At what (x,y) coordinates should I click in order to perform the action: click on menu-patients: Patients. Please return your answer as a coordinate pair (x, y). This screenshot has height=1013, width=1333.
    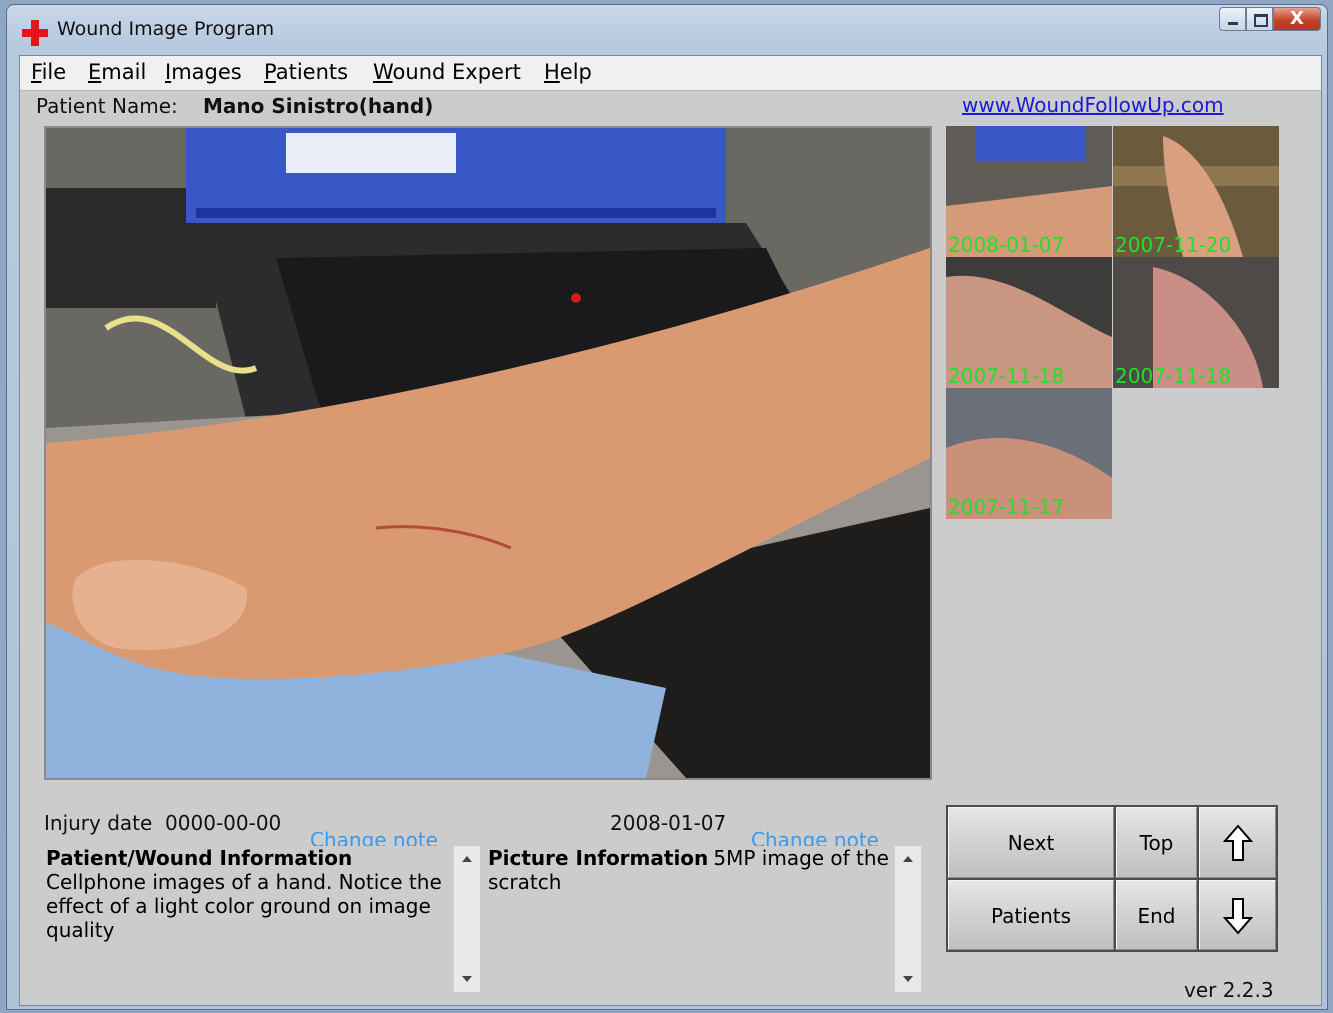
    Looking at the image, I should click on (306, 72).